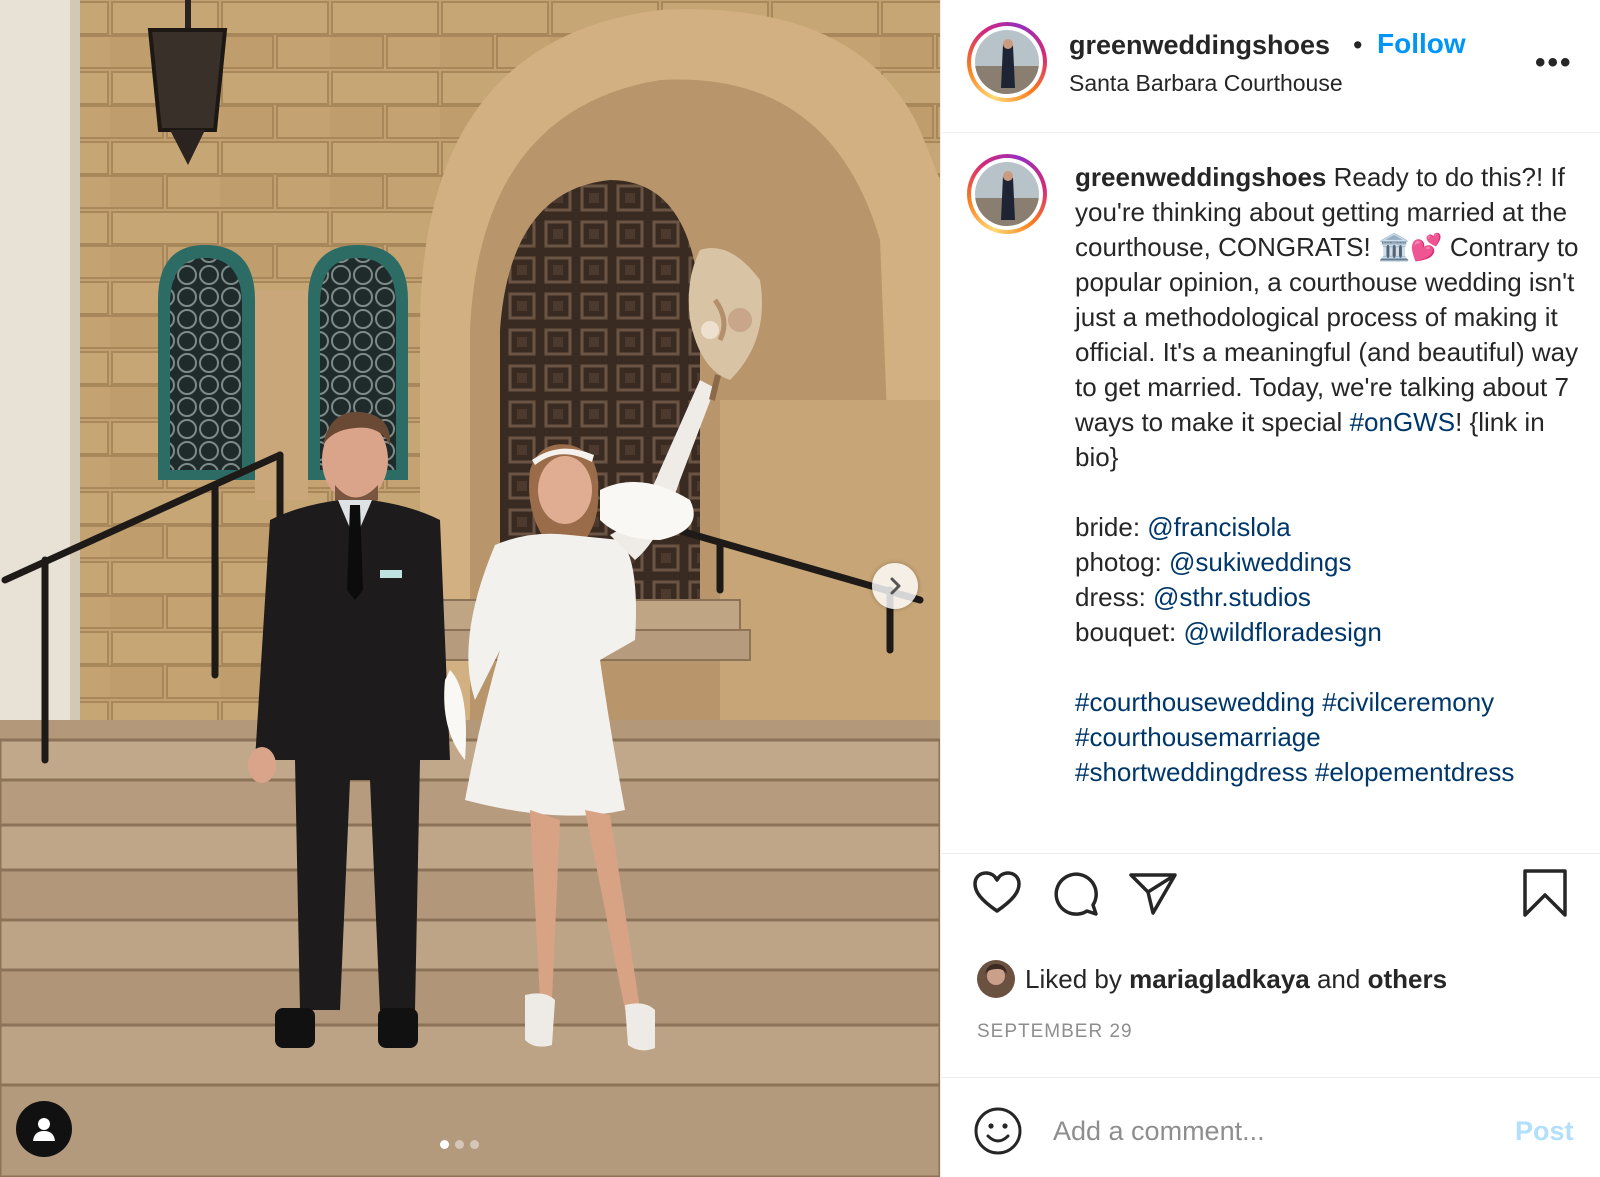 This screenshot has width=1600, height=1177. I want to click on like-button, so click(997, 893).